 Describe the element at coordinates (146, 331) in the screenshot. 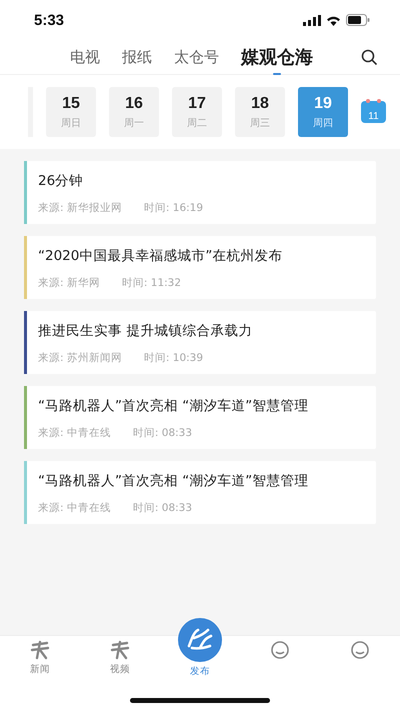

I see `news-title: 推进民生实事 提升城镇综合承载力` at that location.